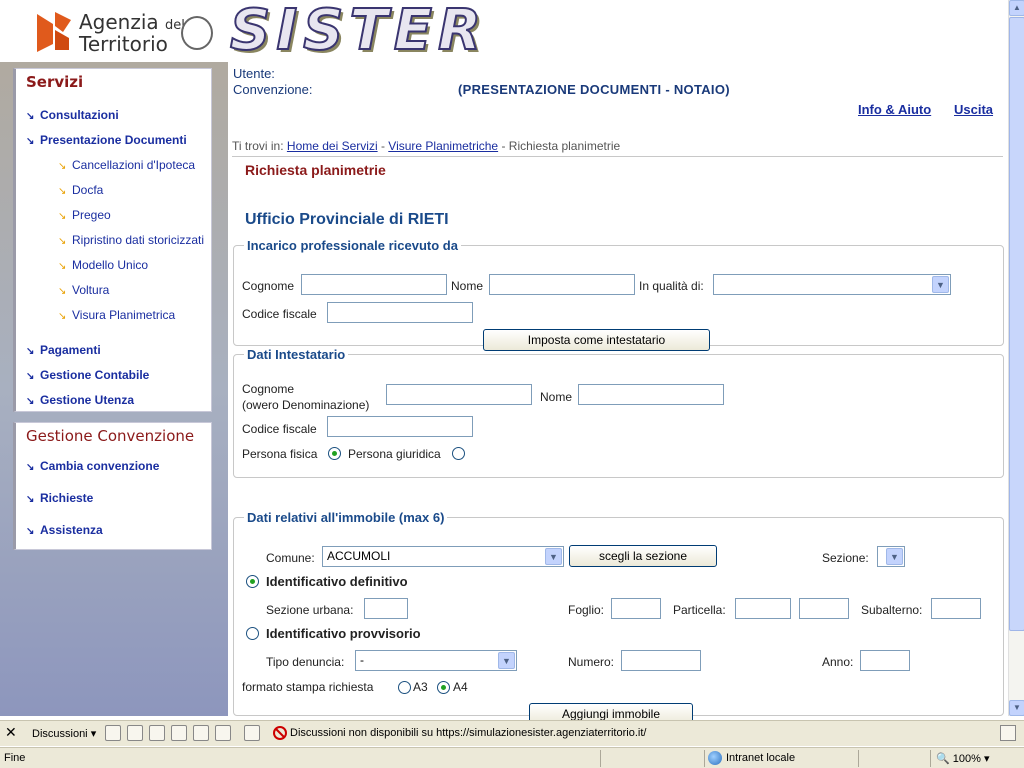 Image resolution: width=1024 pixels, height=768 pixels. I want to click on anno-input, so click(885, 660).